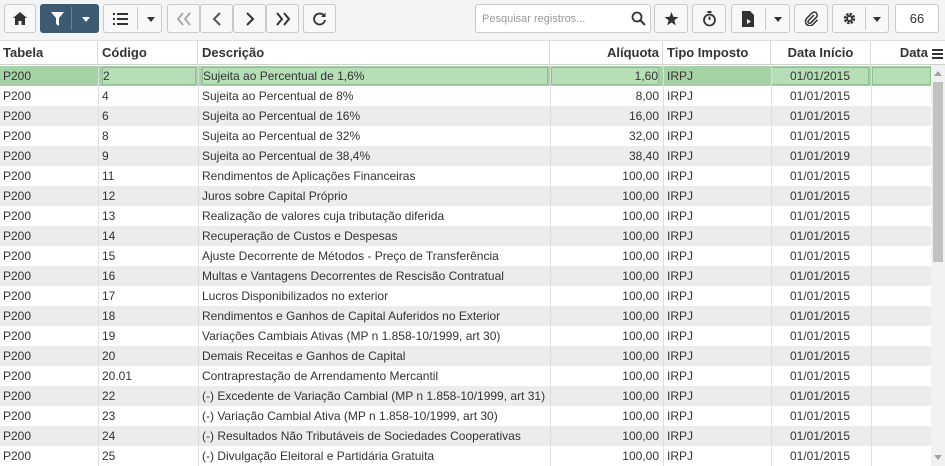  Describe the element at coordinates (917, 18) in the screenshot. I see `record-count: 66` at that location.